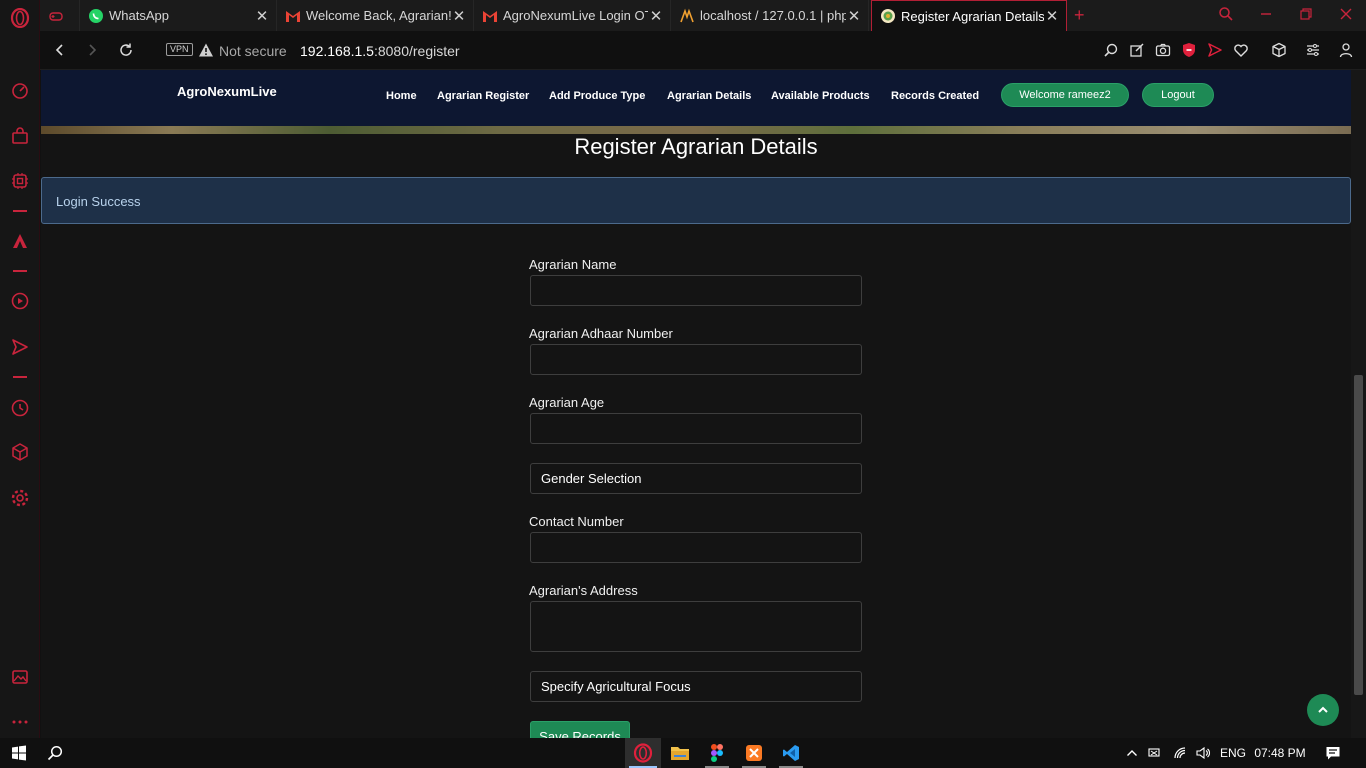  What do you see at coordinates (696, 359) in the screenshot?
I see `adhaar-number-input` at bounding box center [696, 359].